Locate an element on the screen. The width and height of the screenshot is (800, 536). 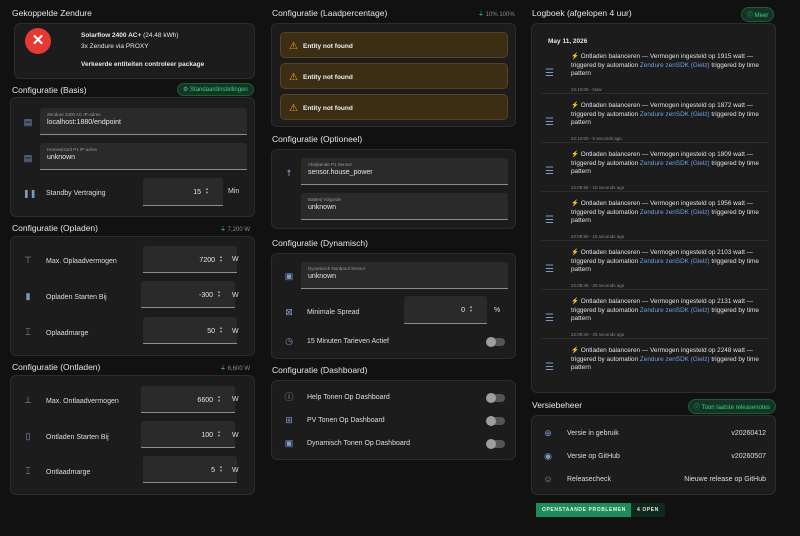
optioneel-title: Configuratie (Optioneel) is located at coordinates (317, 139).